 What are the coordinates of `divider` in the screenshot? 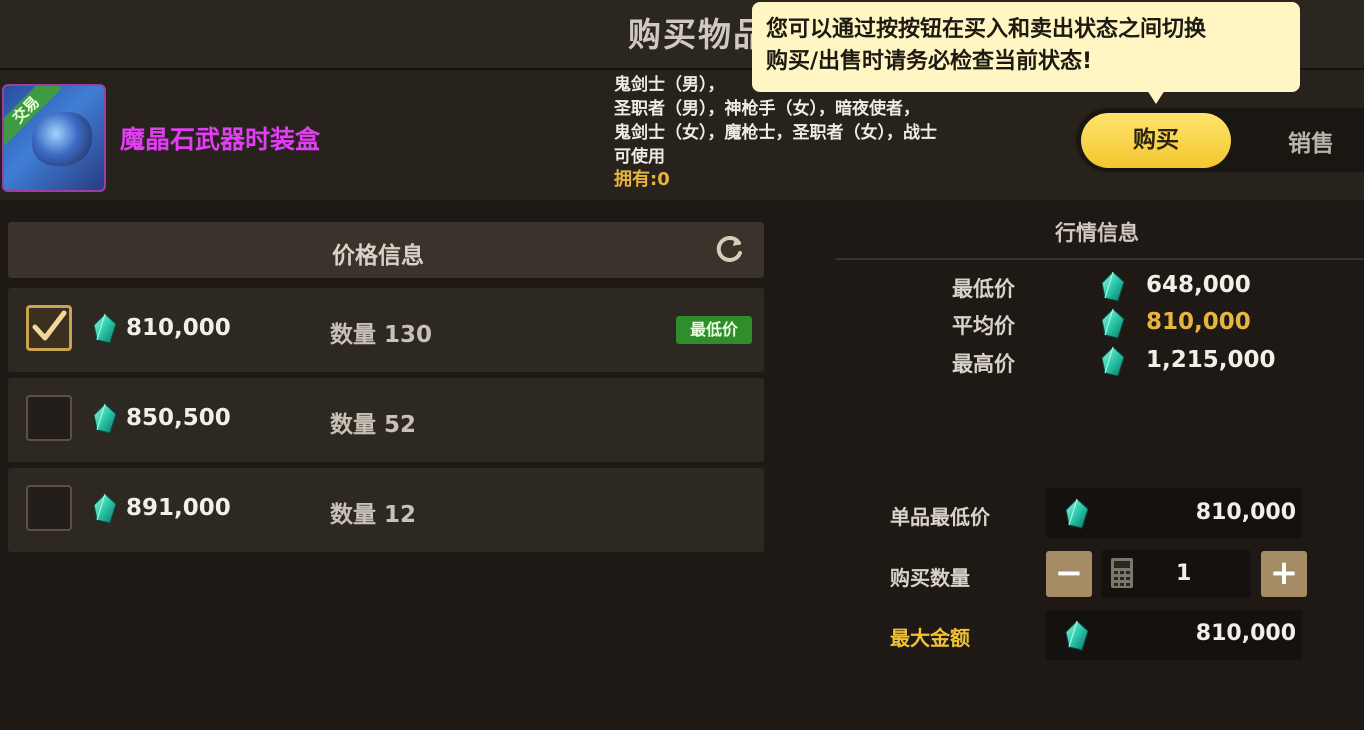 It's located at (1100, 259).